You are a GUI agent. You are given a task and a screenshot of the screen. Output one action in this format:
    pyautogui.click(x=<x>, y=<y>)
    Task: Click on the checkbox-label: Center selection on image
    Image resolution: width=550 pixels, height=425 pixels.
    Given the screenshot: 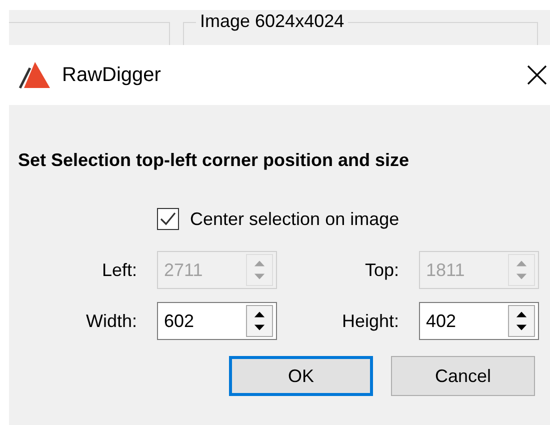 What is the action you would take?
    pyautogui.click(x=295, y=219)
    